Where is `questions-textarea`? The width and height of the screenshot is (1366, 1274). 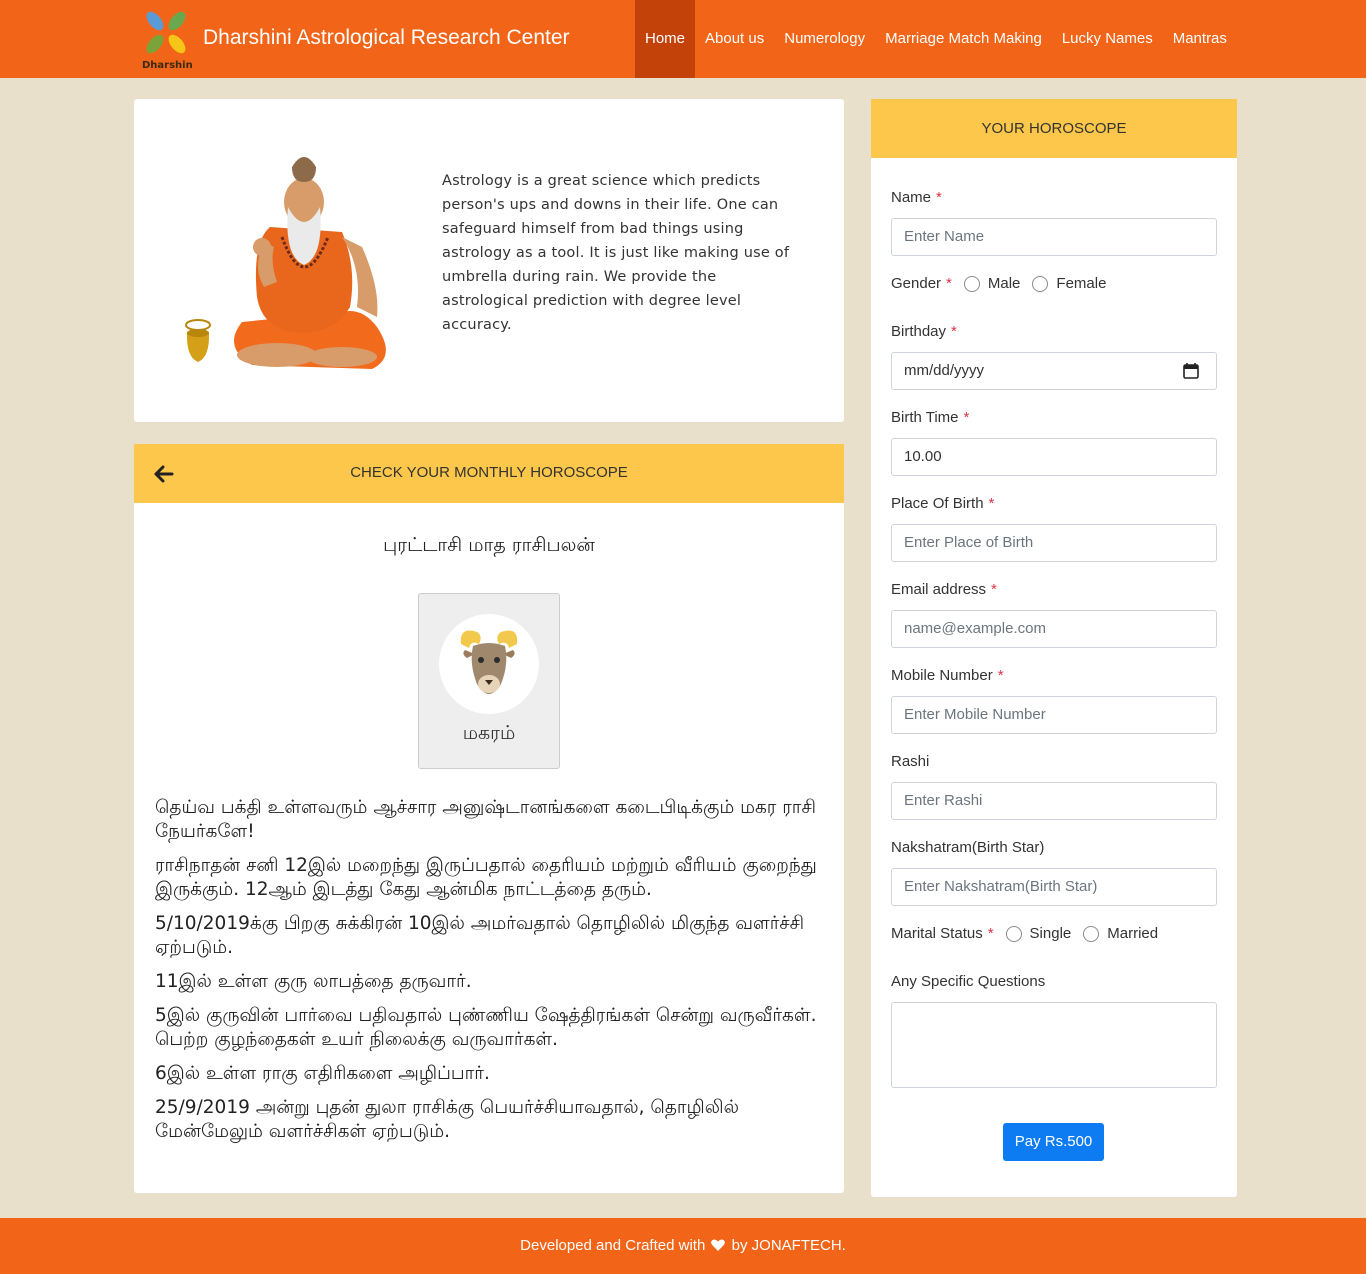
questions-textarea is located at coordinates (1054, 1045).